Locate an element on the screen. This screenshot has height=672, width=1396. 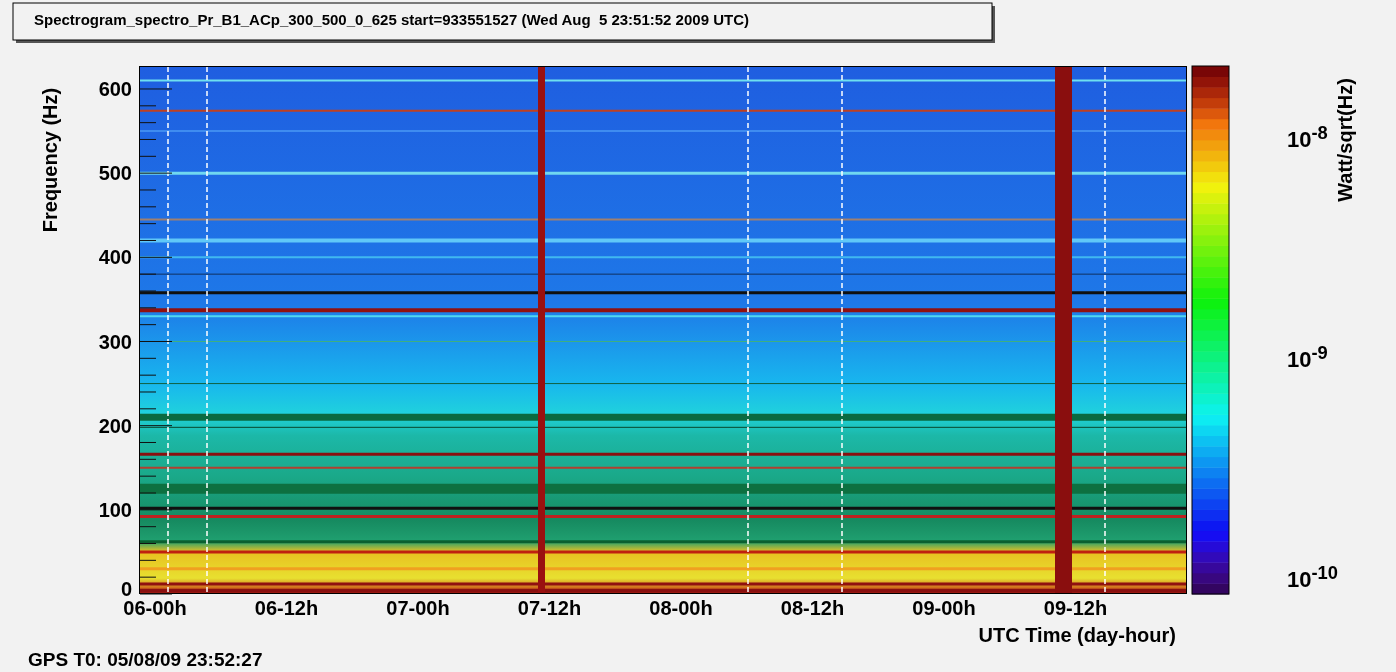
x-axis-label: UTC Time (day-hour) is located at coordinates (1077, 635).